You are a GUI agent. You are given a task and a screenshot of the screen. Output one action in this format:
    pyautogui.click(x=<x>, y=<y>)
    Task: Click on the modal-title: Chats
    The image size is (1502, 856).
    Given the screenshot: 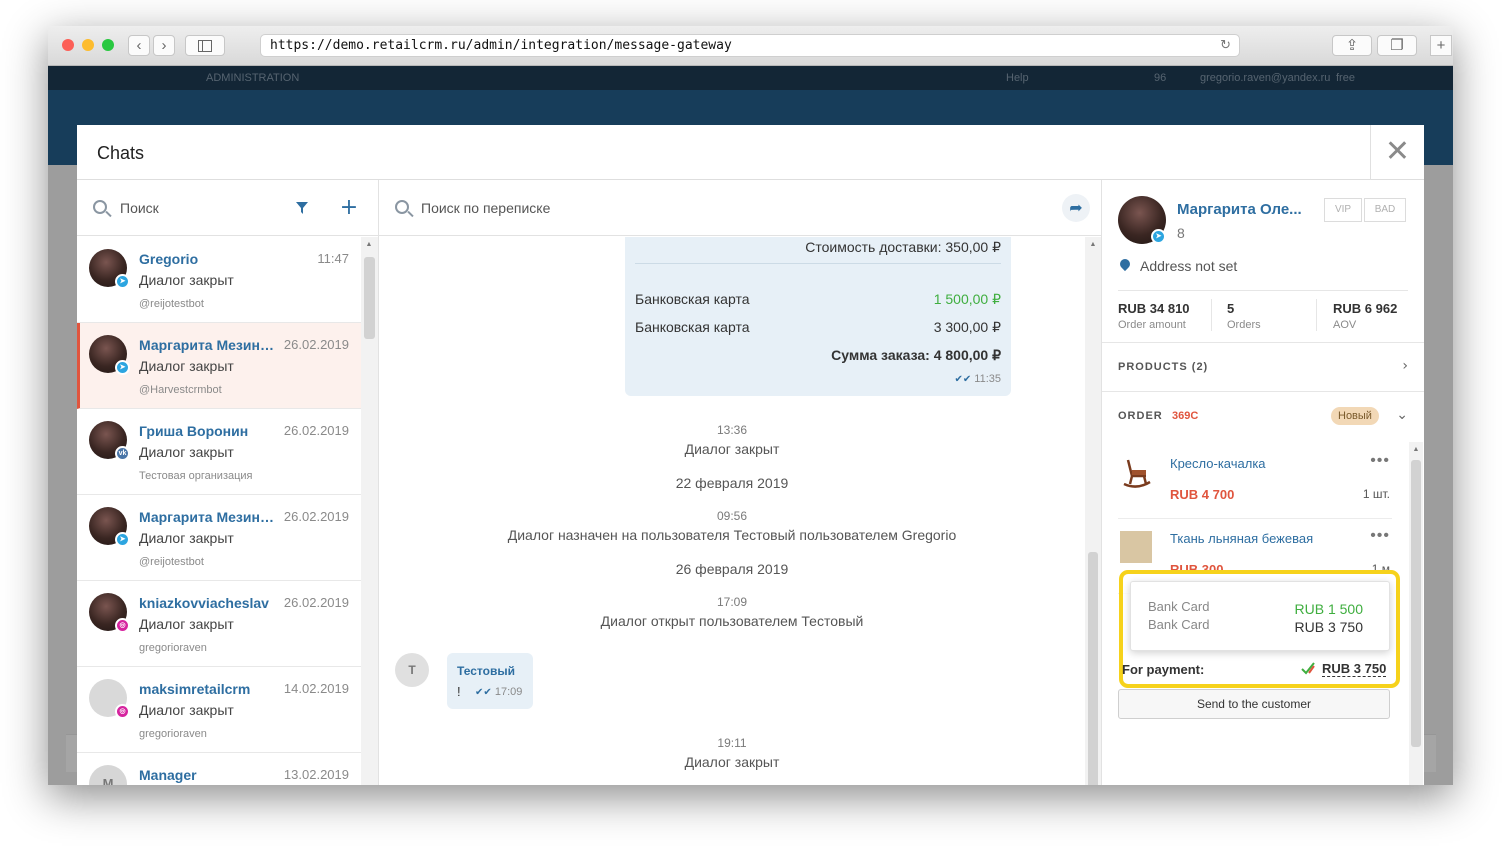 What is the action you would take?
    pyautogui.click(x=121, y=153)
    